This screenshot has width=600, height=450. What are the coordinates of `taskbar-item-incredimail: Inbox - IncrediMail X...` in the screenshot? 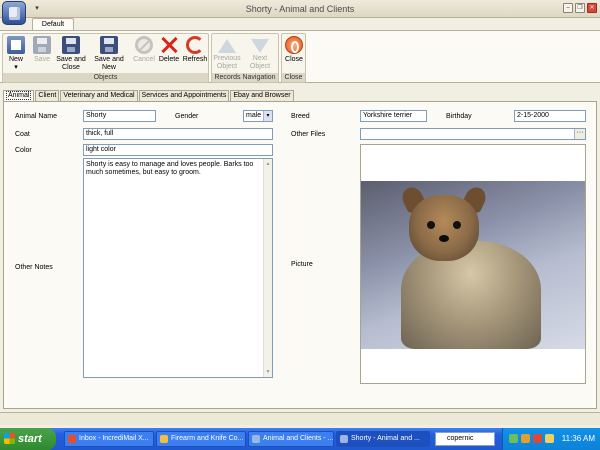 It's located at (109, 439).